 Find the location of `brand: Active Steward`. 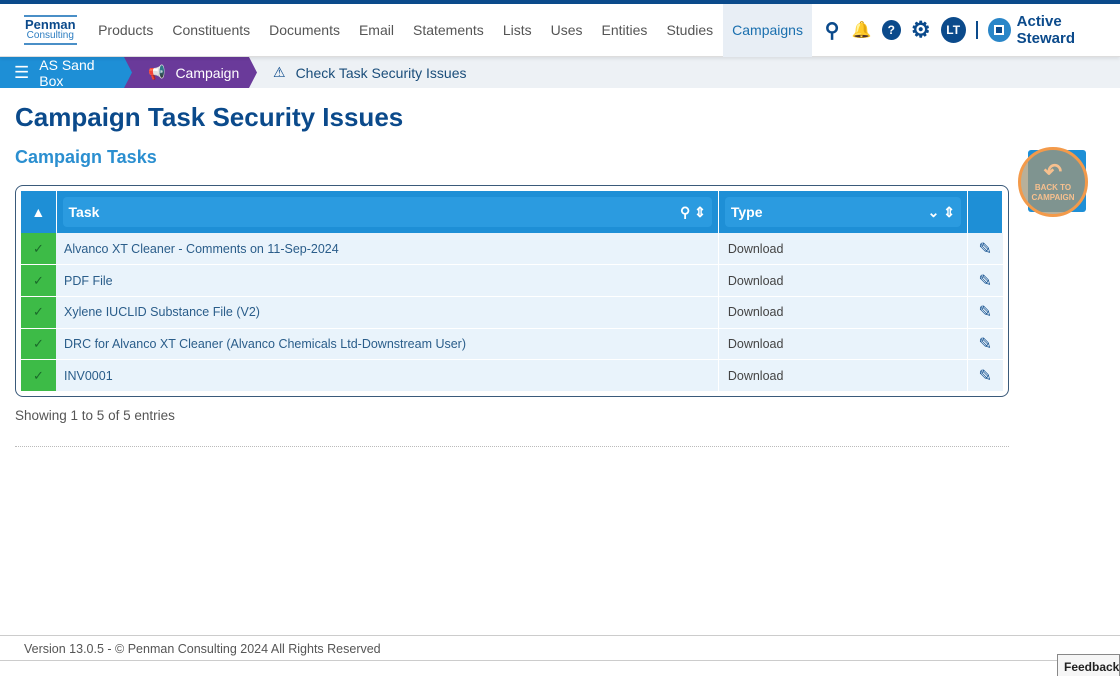

brand: Active Steward is located at coordinates (1053, 30).